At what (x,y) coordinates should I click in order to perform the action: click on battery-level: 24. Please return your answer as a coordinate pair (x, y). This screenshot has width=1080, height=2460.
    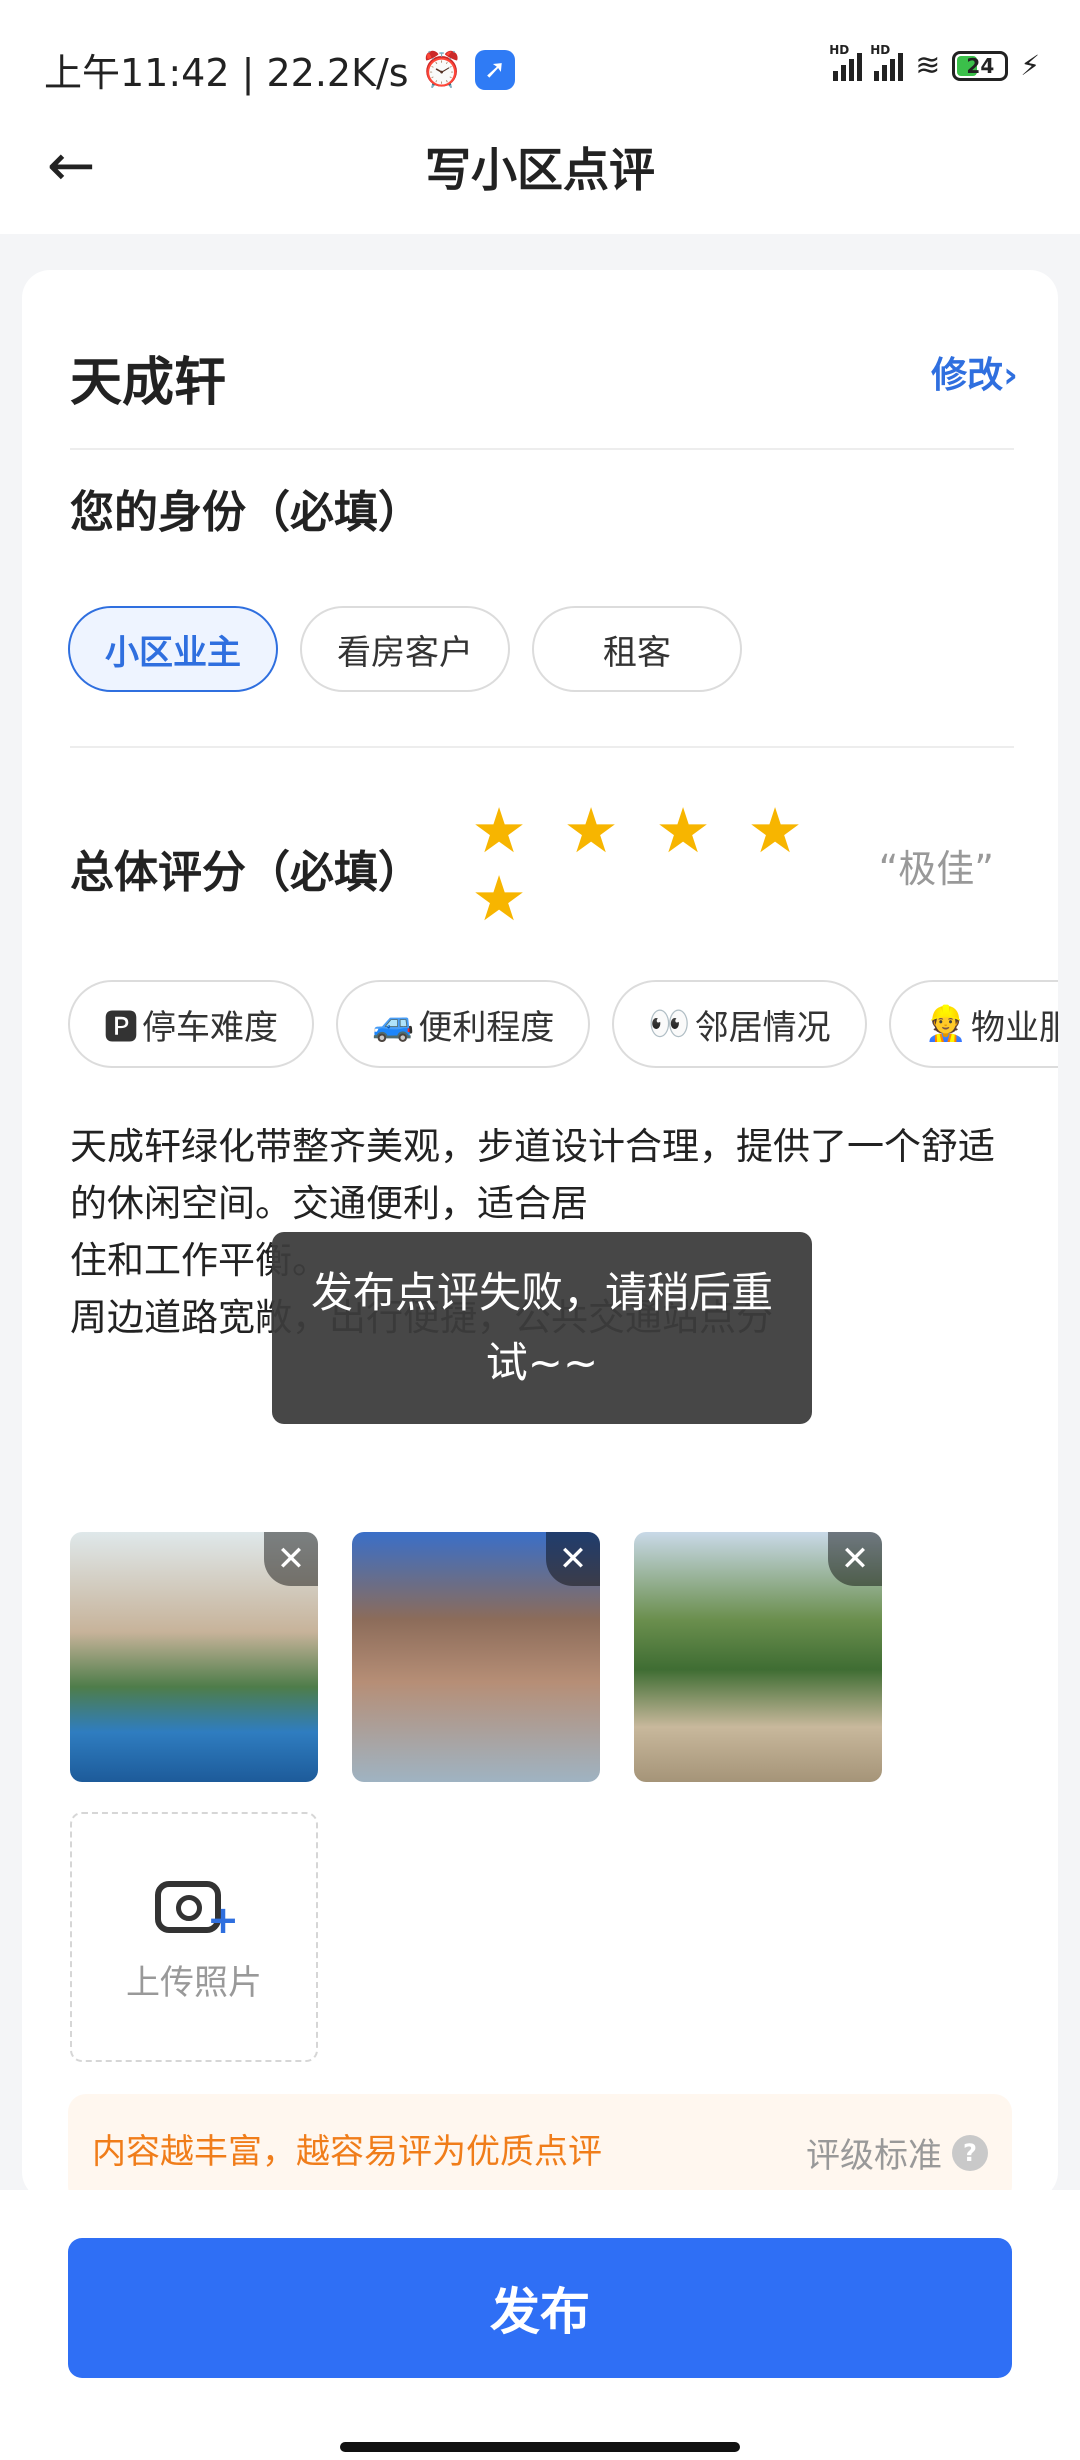
    Looking at the image, I should click on (980, 65).